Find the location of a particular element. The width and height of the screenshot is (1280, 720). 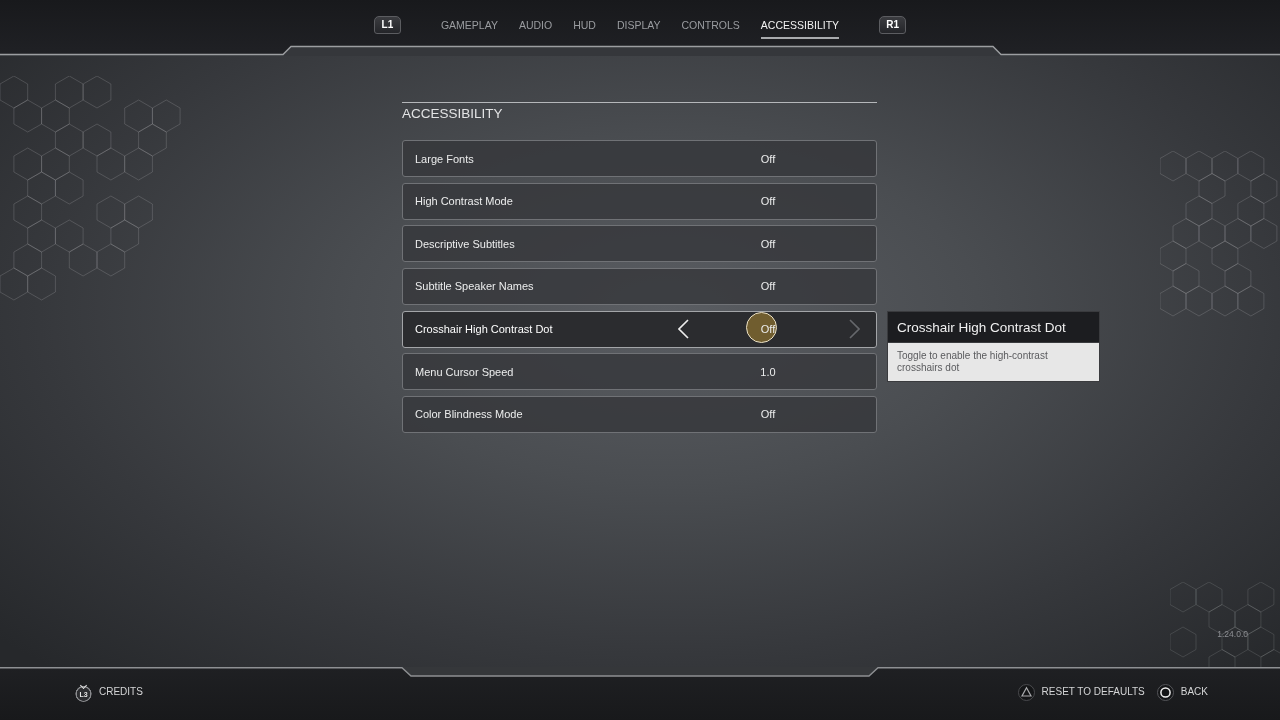

tab: ACCESSIBILITY is located at coordinates (800, 25).